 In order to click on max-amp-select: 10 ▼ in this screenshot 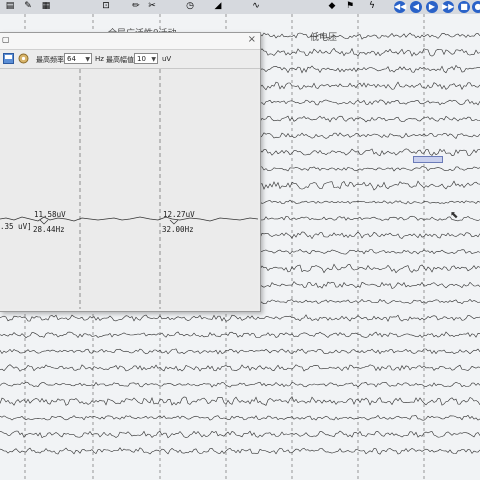, I will do `click(146, 58)`.